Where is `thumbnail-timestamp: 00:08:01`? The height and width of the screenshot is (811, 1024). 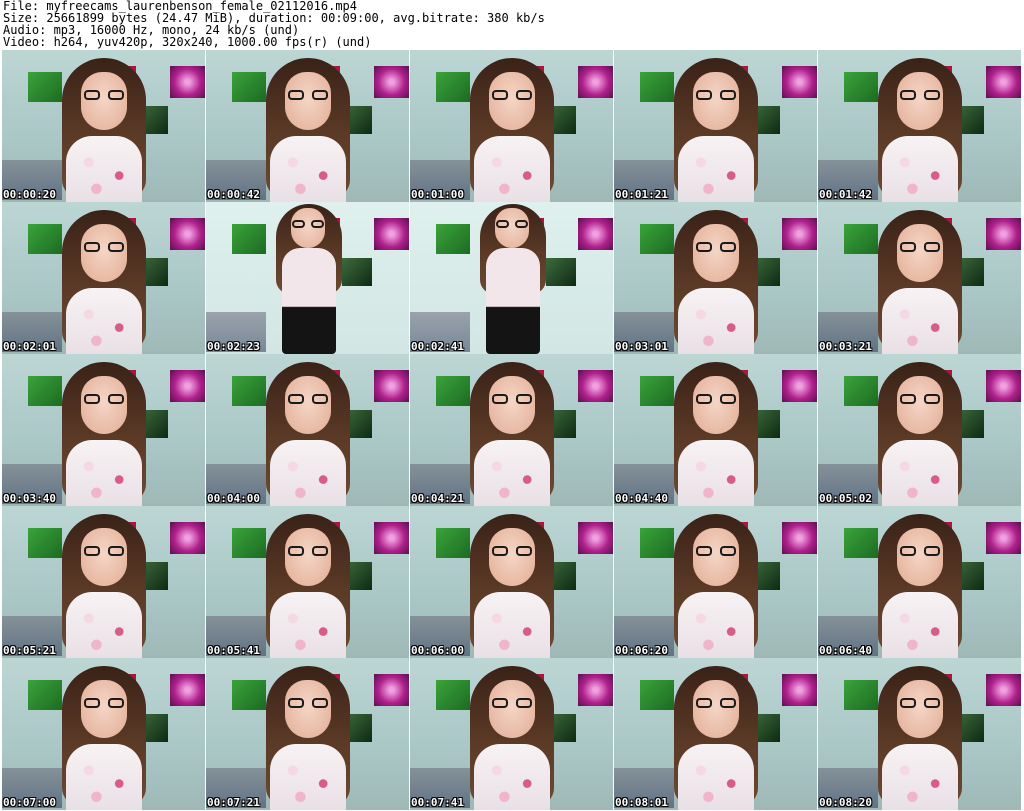
thumbnail-timestamp: 00:08:01 is located at coordinates (641, 802).